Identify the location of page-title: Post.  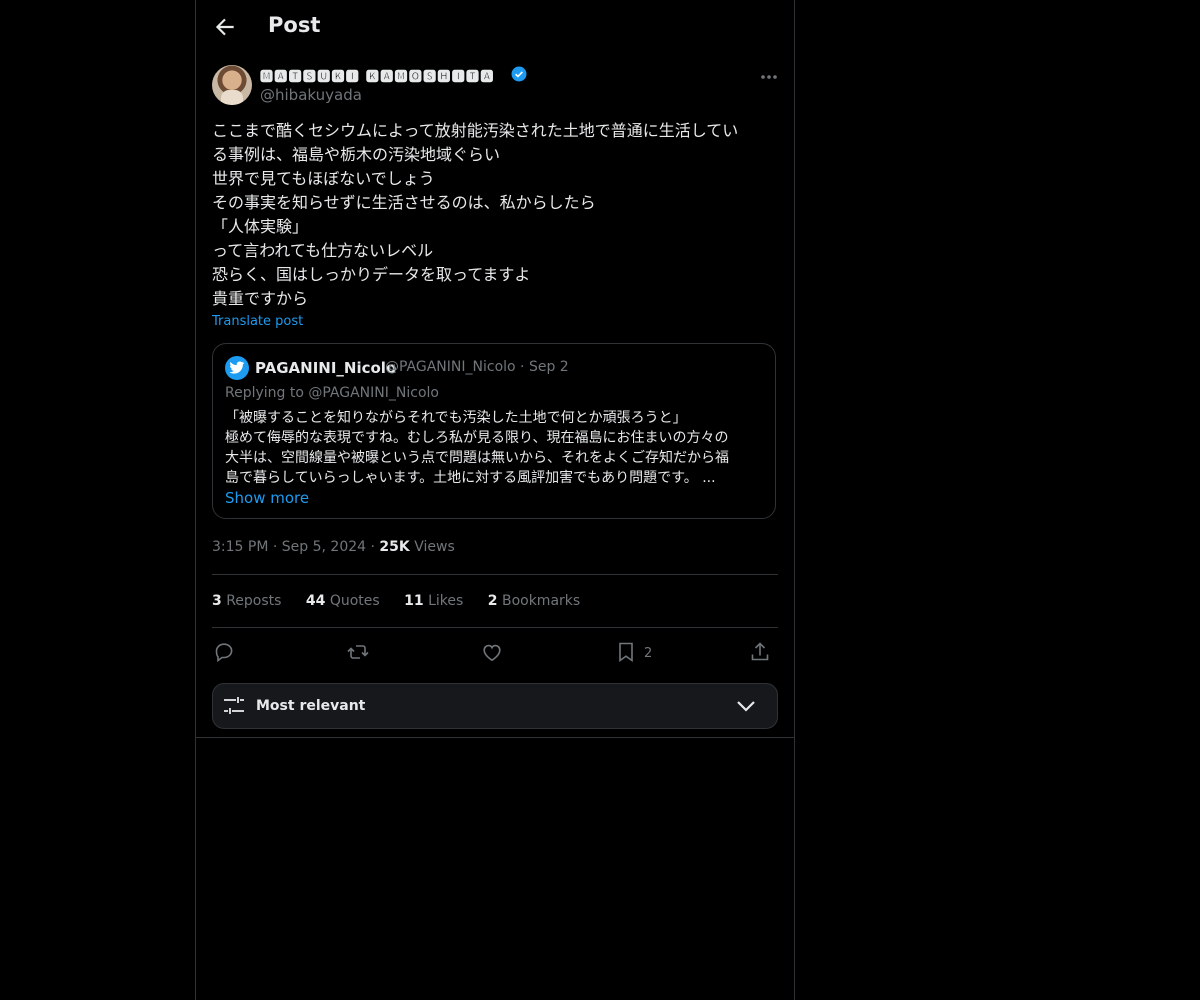
(294, 25).